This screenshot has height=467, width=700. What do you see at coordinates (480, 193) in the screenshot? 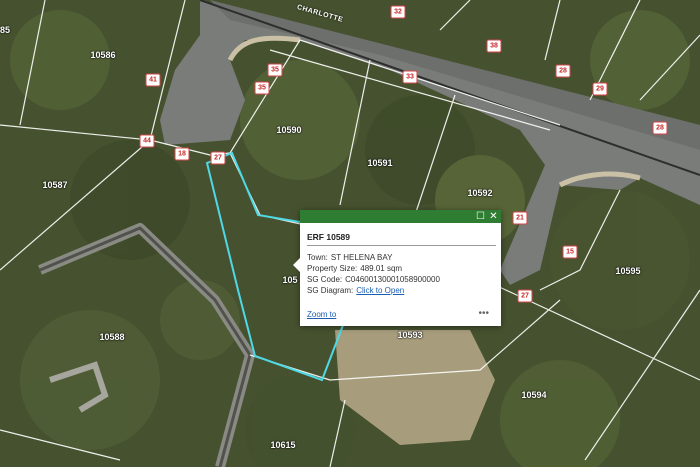
I see `parcel-label: 10592` at bounding box center [480, 193].